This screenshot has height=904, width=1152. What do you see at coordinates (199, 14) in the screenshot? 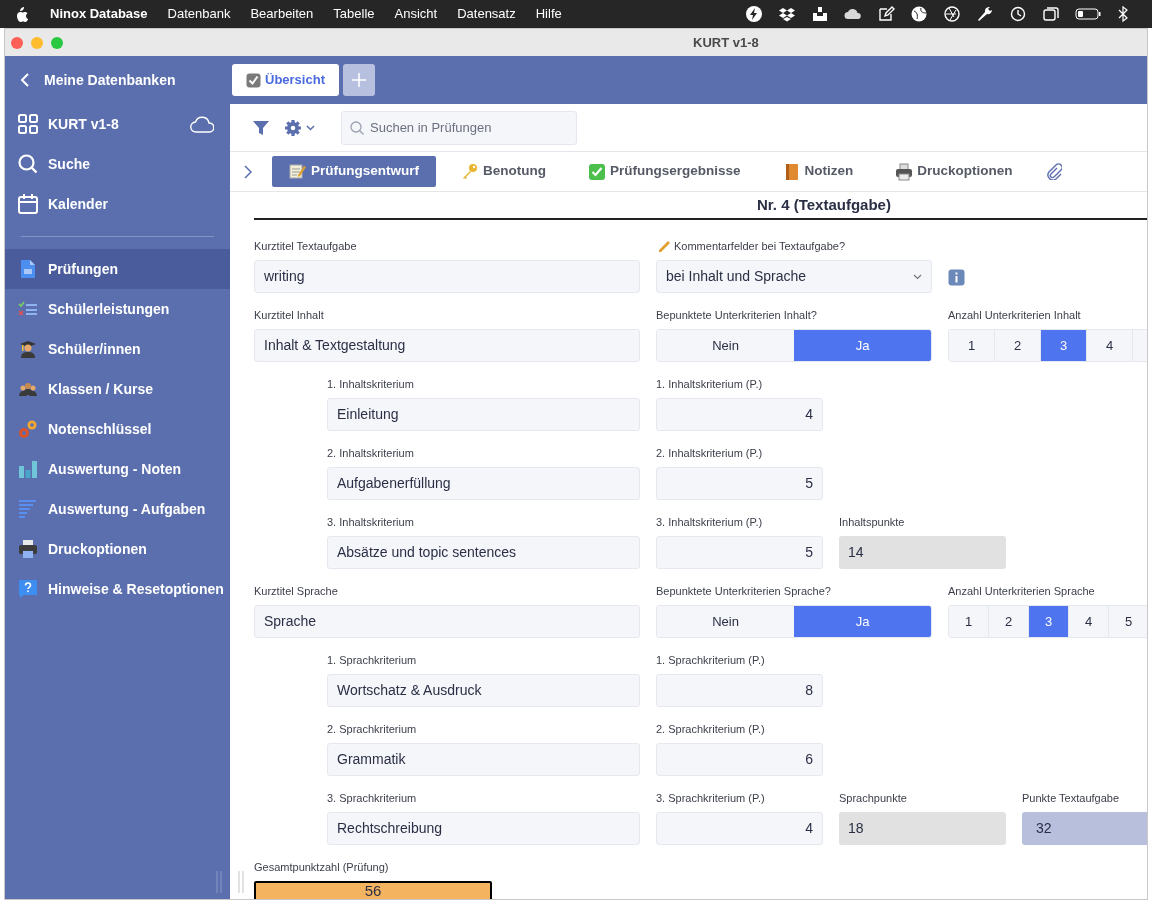
I see `menu-item: Datenbank` at bounding box center [199, 14].